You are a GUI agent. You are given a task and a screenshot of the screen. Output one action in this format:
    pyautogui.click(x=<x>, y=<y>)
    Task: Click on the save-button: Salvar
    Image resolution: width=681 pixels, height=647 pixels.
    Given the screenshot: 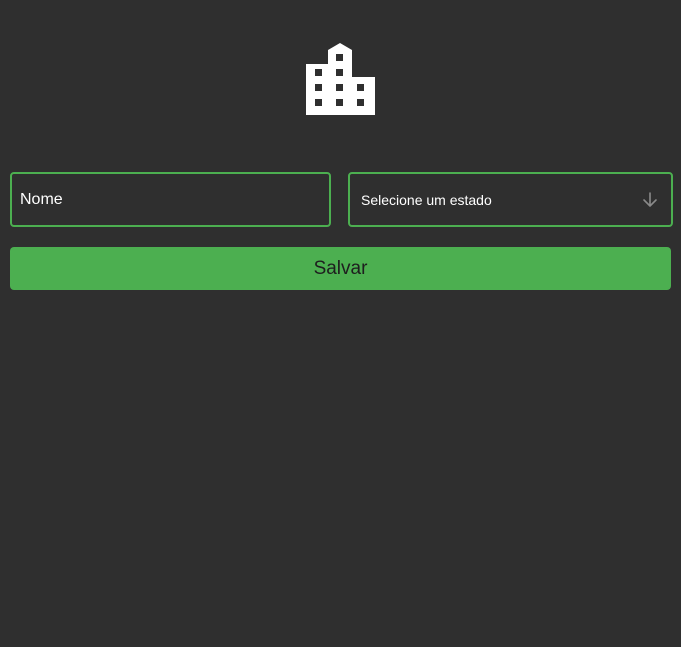 What is the action you would take?
    pyautogui.click(x=340, y=268)
    